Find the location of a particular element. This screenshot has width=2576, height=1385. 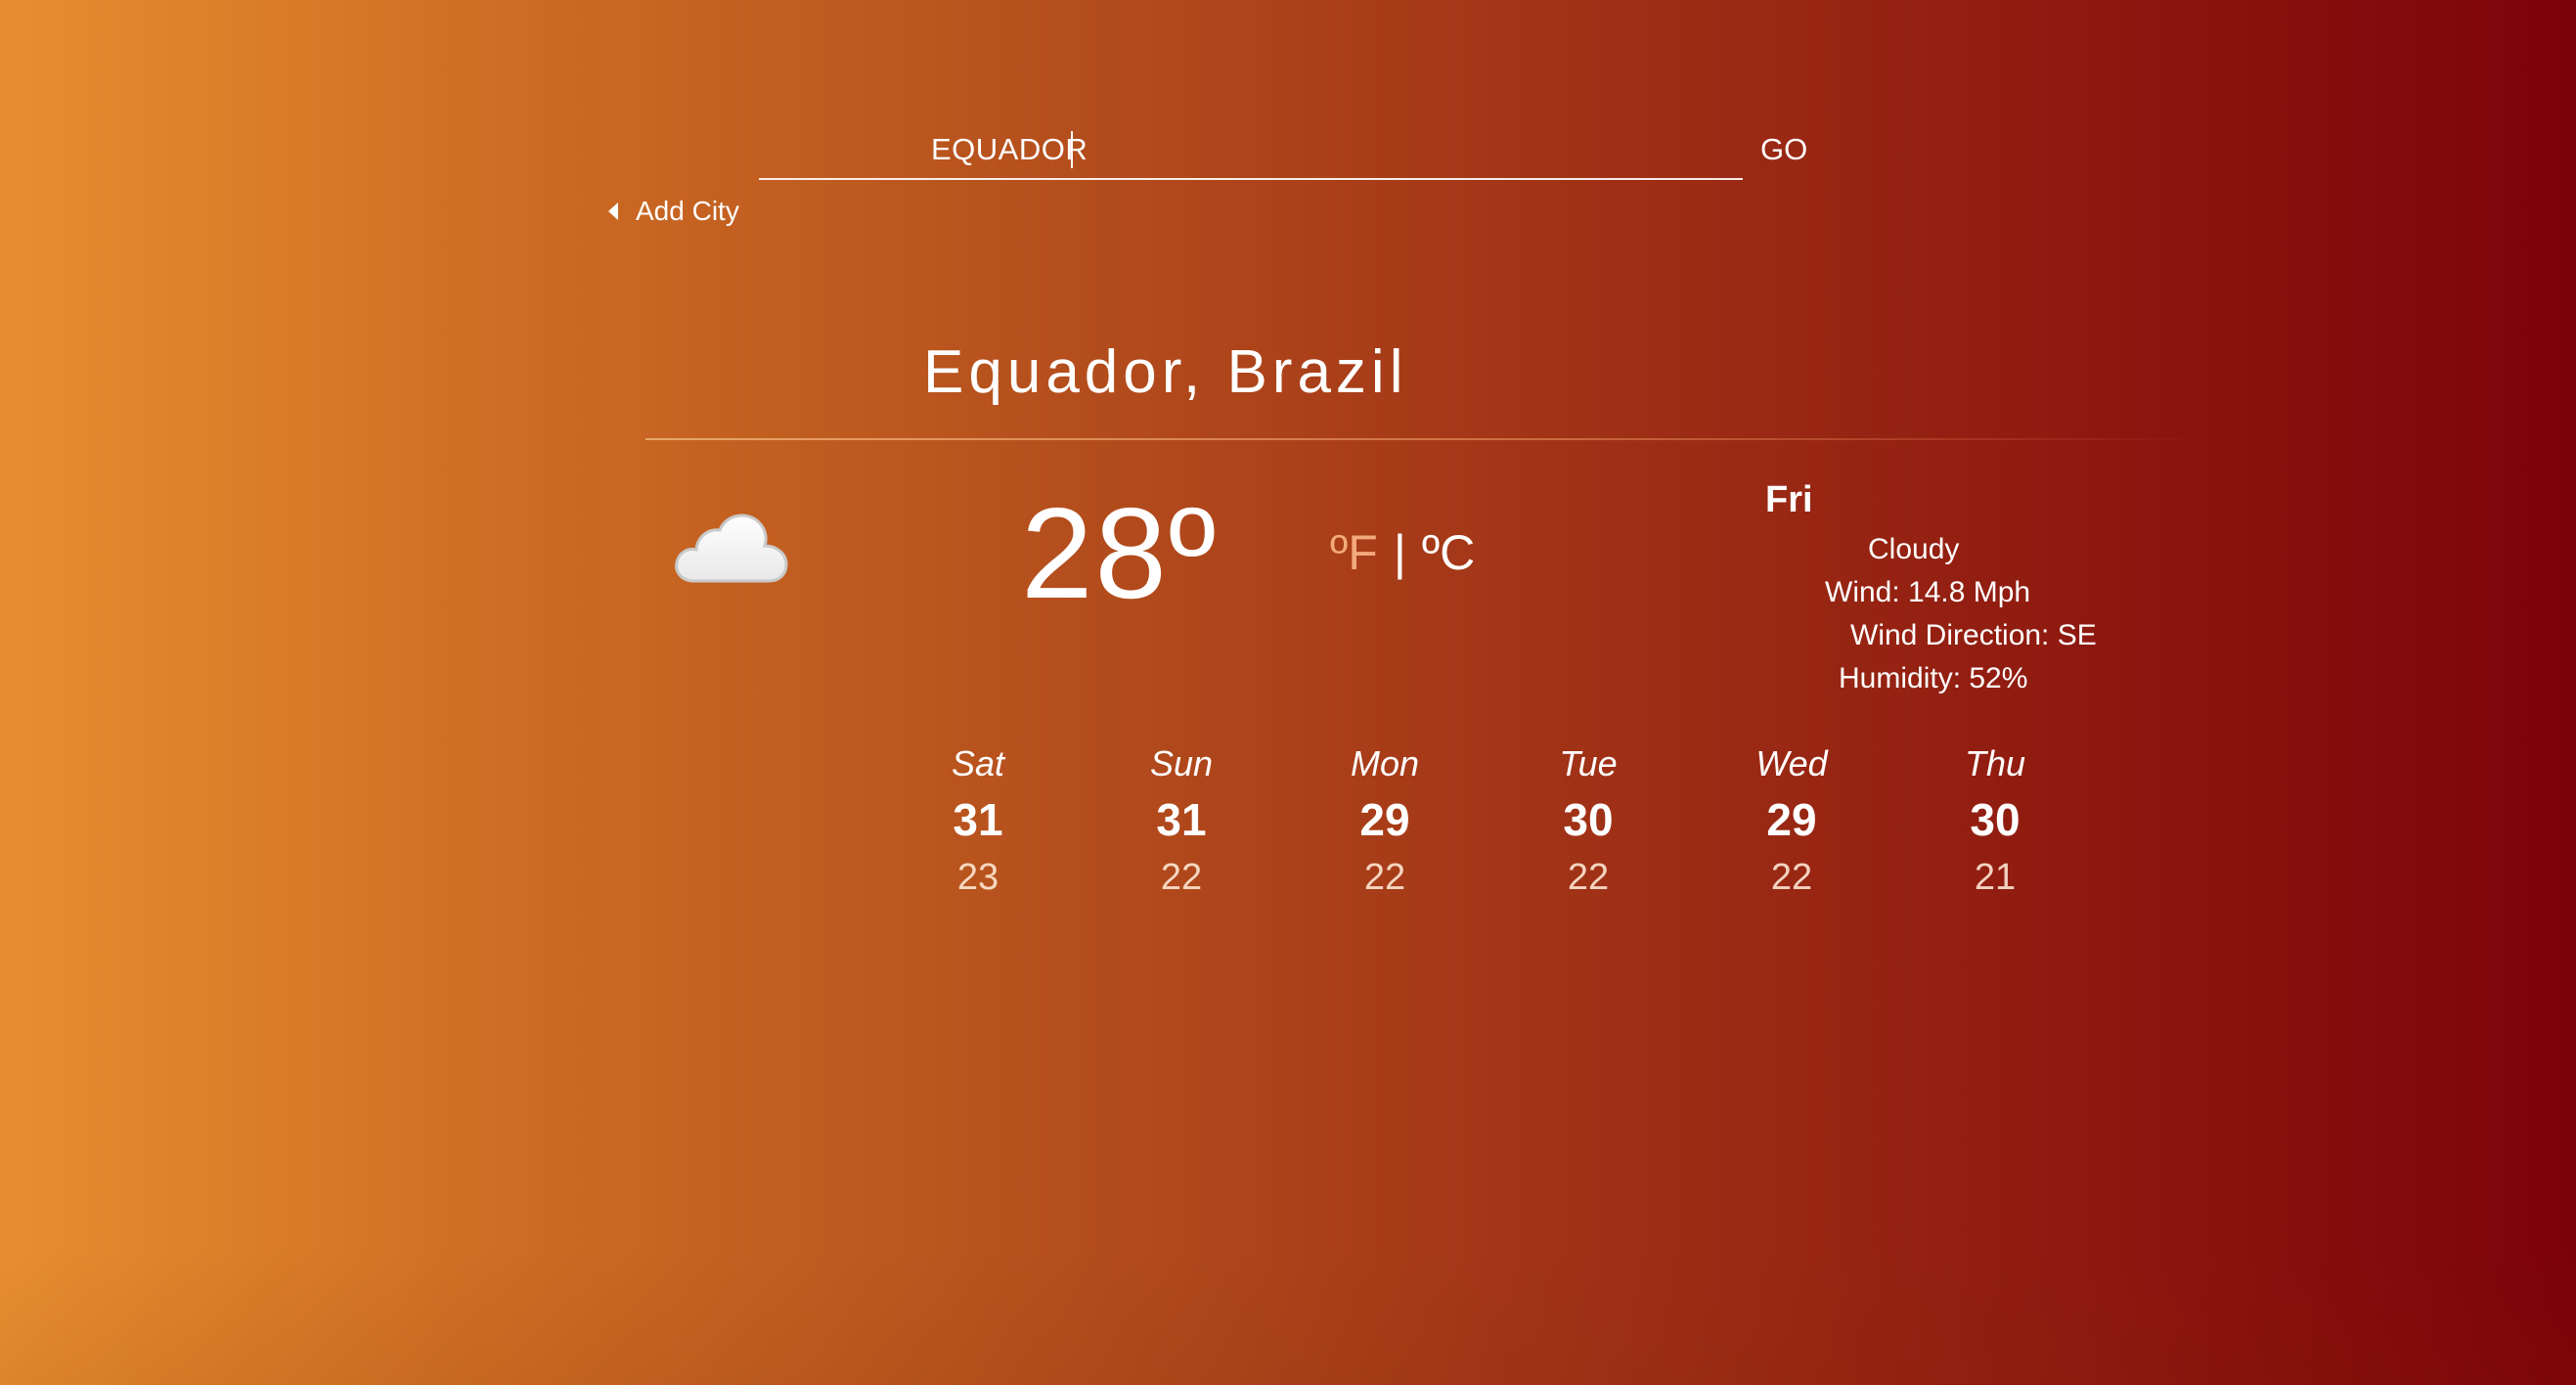

forecast-day-name: Thu is located at coordinates (1995, 763).